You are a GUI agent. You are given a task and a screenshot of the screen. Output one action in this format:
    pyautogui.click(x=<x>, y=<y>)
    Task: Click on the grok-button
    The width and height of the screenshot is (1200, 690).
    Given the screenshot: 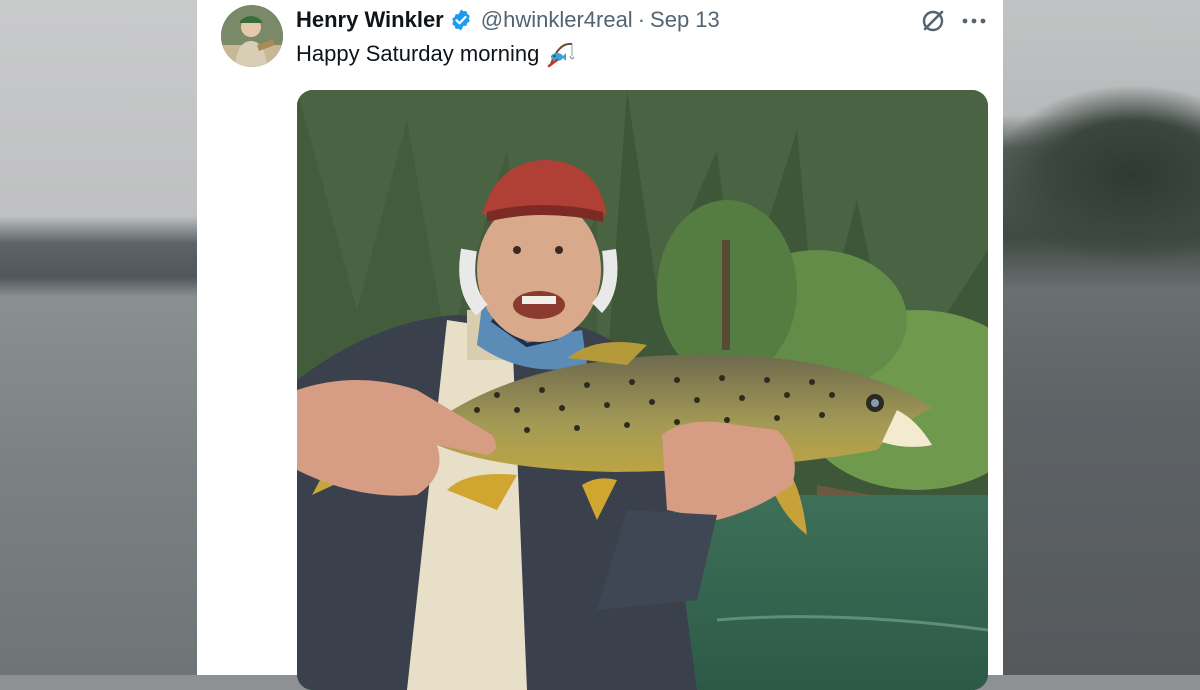 What is the action you would take?
    pyautogui.click(x=933, y=21)
    